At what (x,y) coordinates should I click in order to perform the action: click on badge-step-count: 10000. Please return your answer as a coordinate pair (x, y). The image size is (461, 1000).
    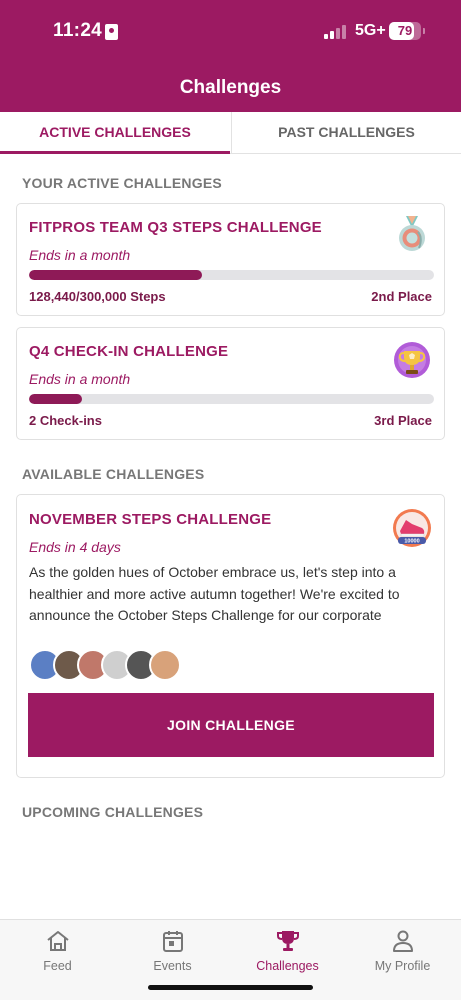
    Looking at the image, I should click on (411, 542).